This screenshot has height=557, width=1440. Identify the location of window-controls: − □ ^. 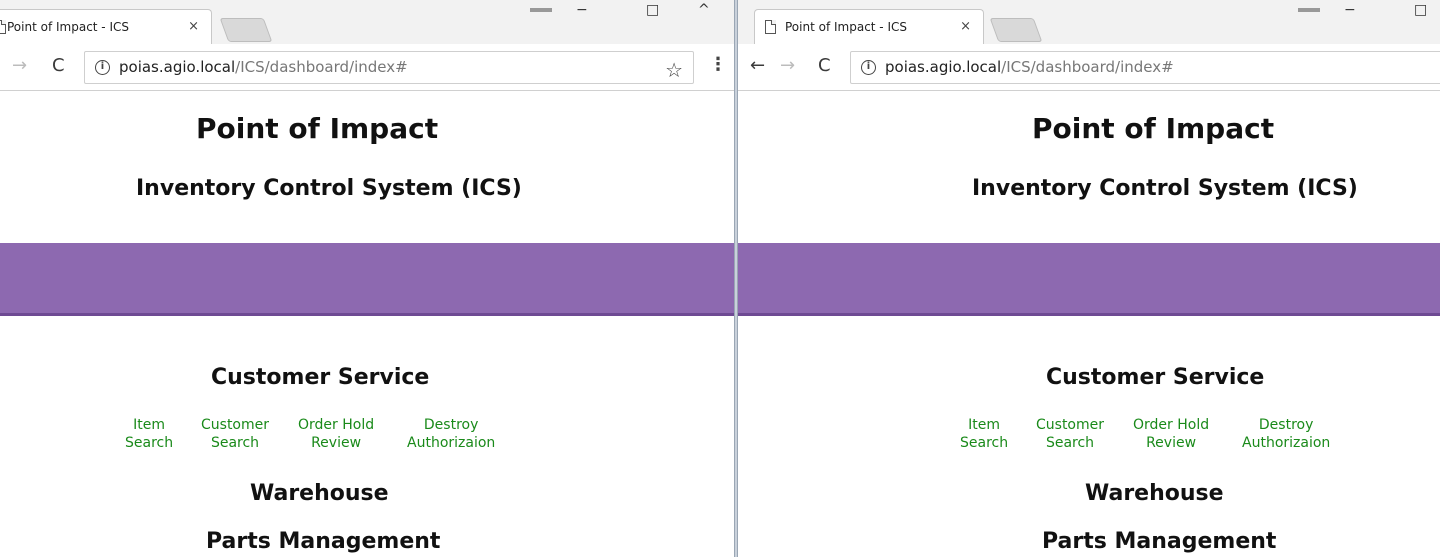
(630, 15).